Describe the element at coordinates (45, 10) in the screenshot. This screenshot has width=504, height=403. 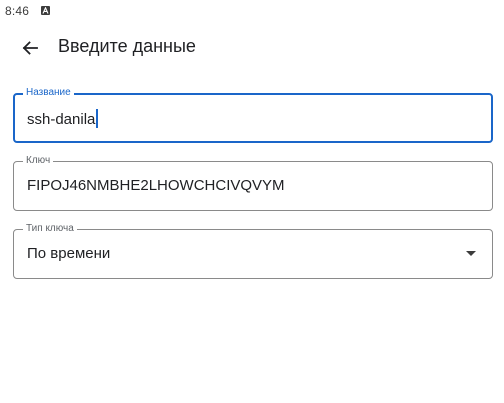
I see `a-square-icon` at that location.